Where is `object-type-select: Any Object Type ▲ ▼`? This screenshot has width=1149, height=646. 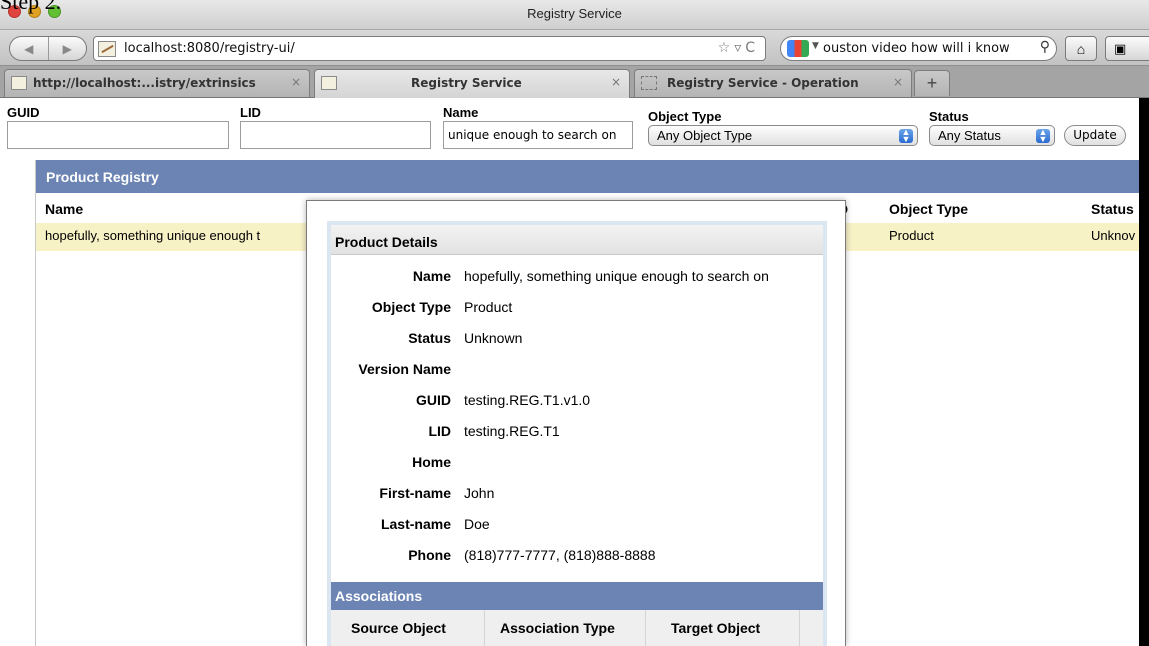
object-type-select: Any Object Type ▲ ▼ is located at coordinates (783, 135).